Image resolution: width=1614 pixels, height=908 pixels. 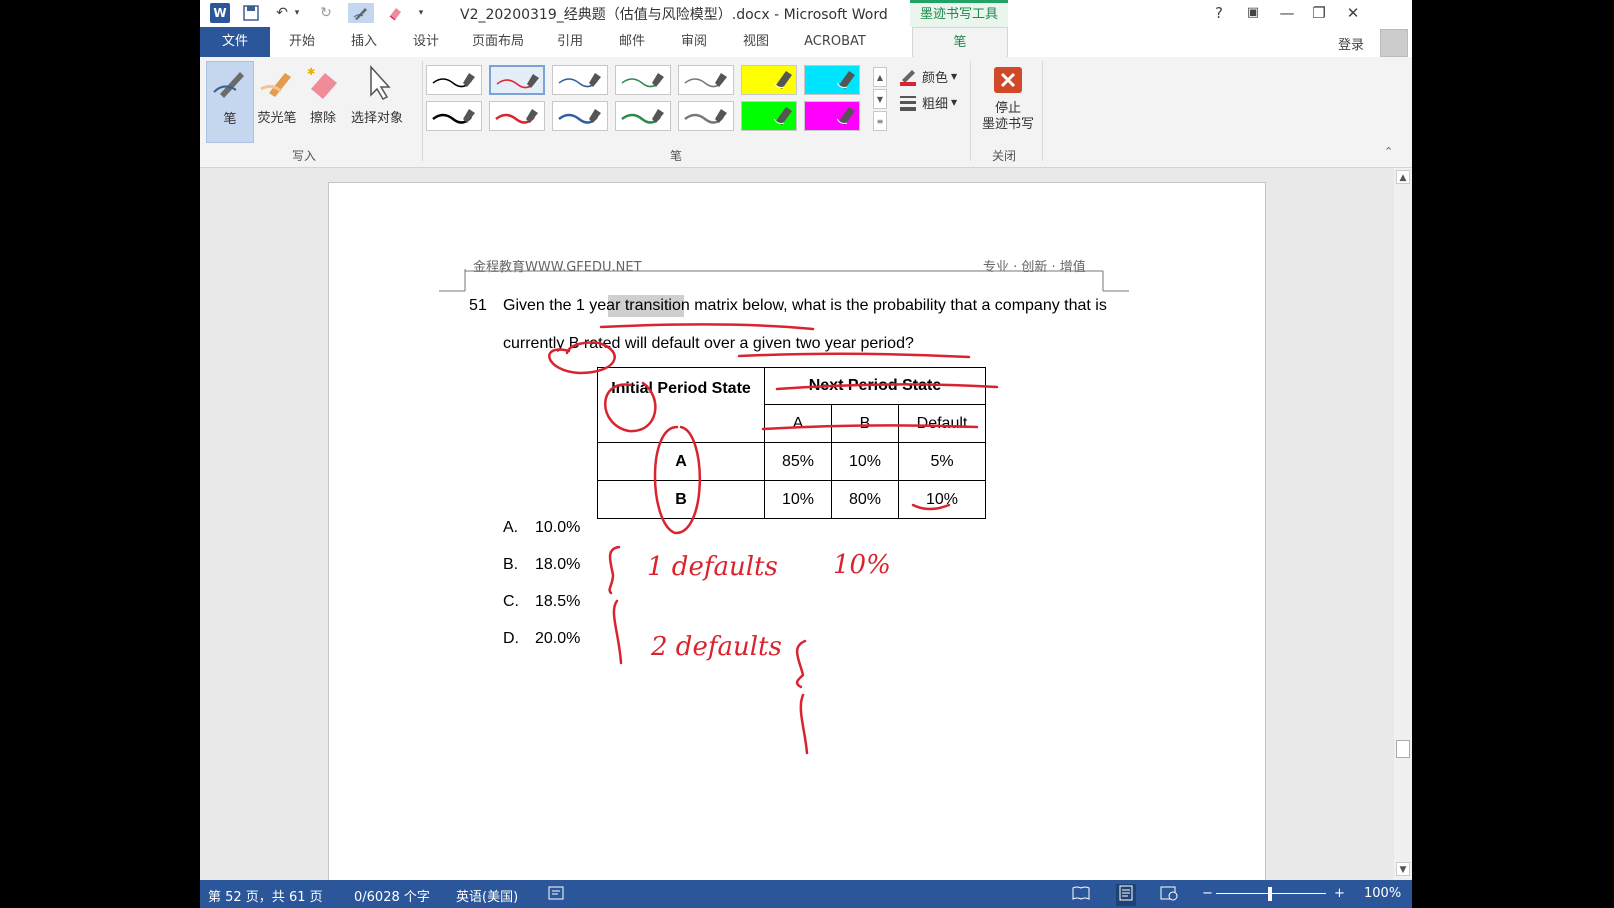 I want to click on tab-file: 文件, so click(x=235, y=42).